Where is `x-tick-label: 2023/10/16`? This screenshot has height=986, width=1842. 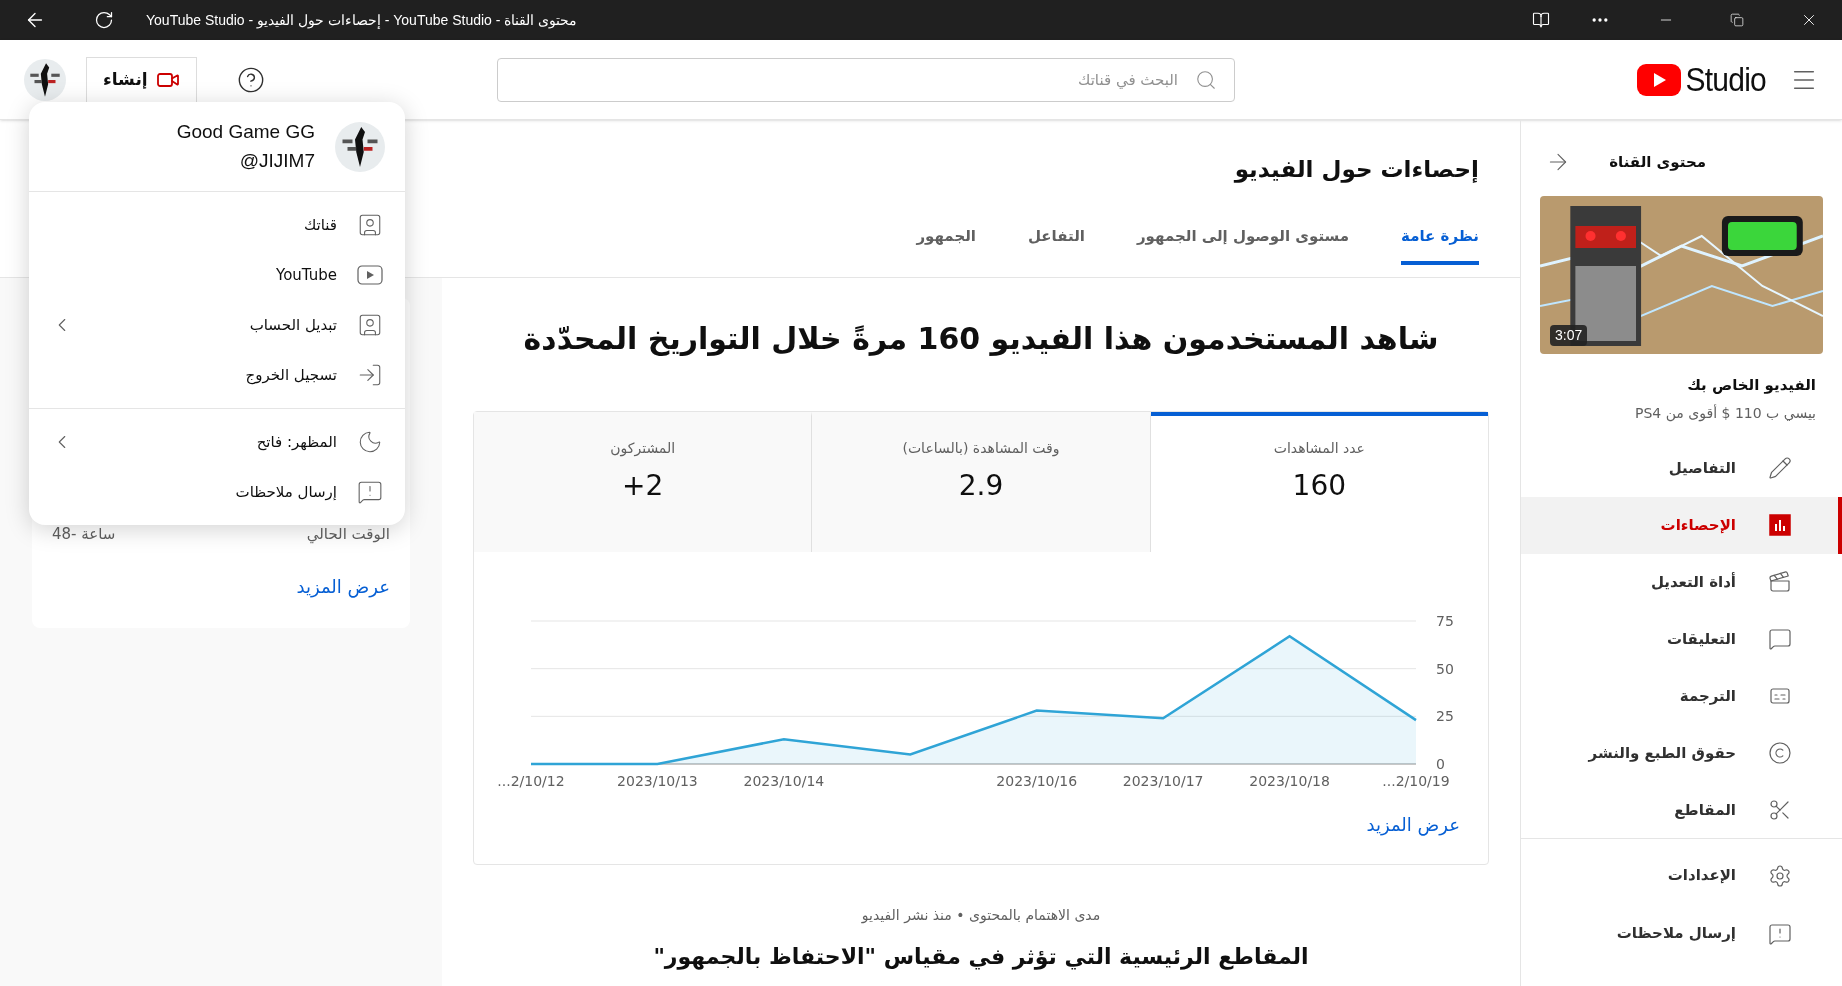
x-tick-label: 2023/10/16 is located at coordinates (1037, 781).